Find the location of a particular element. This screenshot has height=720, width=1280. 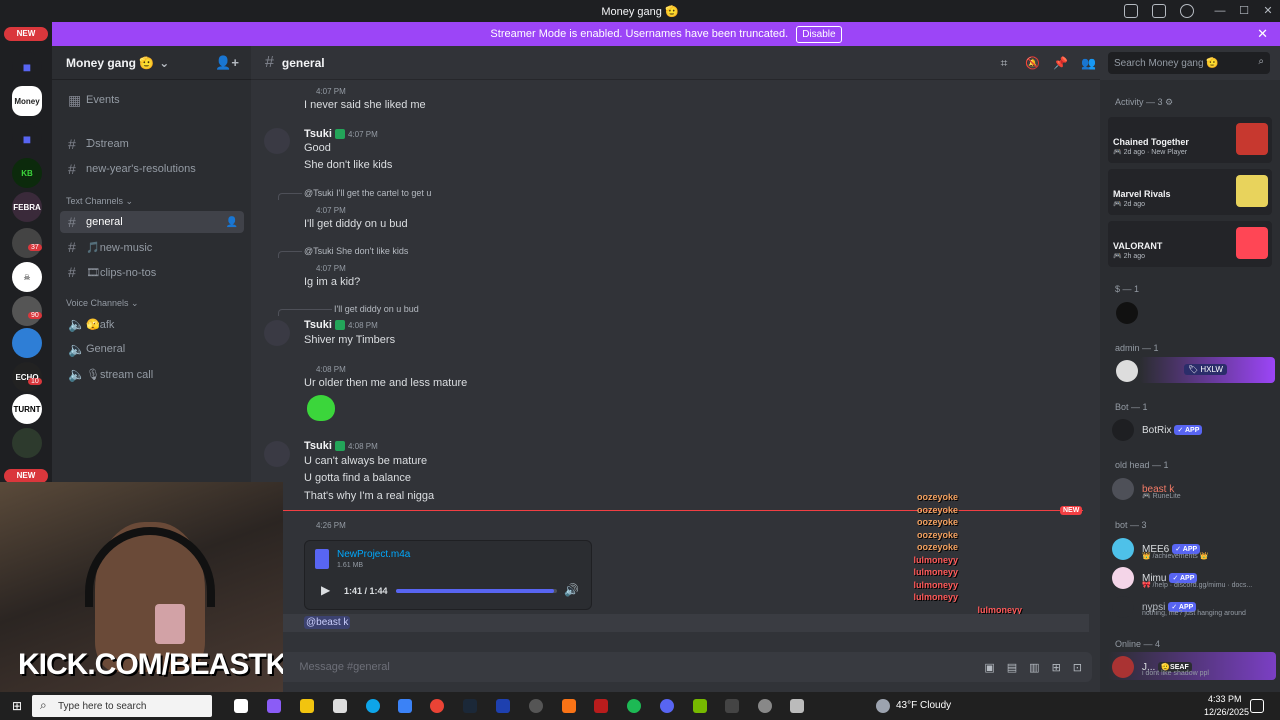

server-icon-echo: ECHO is located at coordinates (27, 377).